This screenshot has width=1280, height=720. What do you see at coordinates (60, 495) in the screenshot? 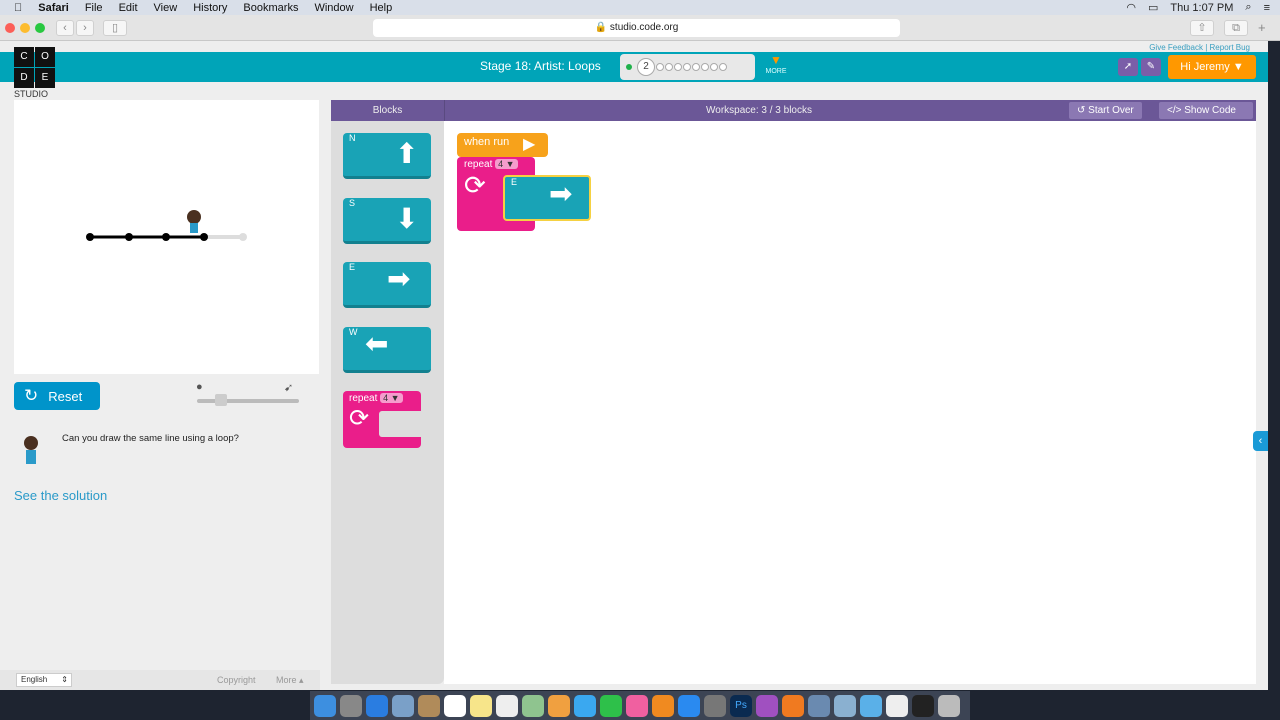
I see `see-solution-link: See the solution` at bounding box center [60, 495].